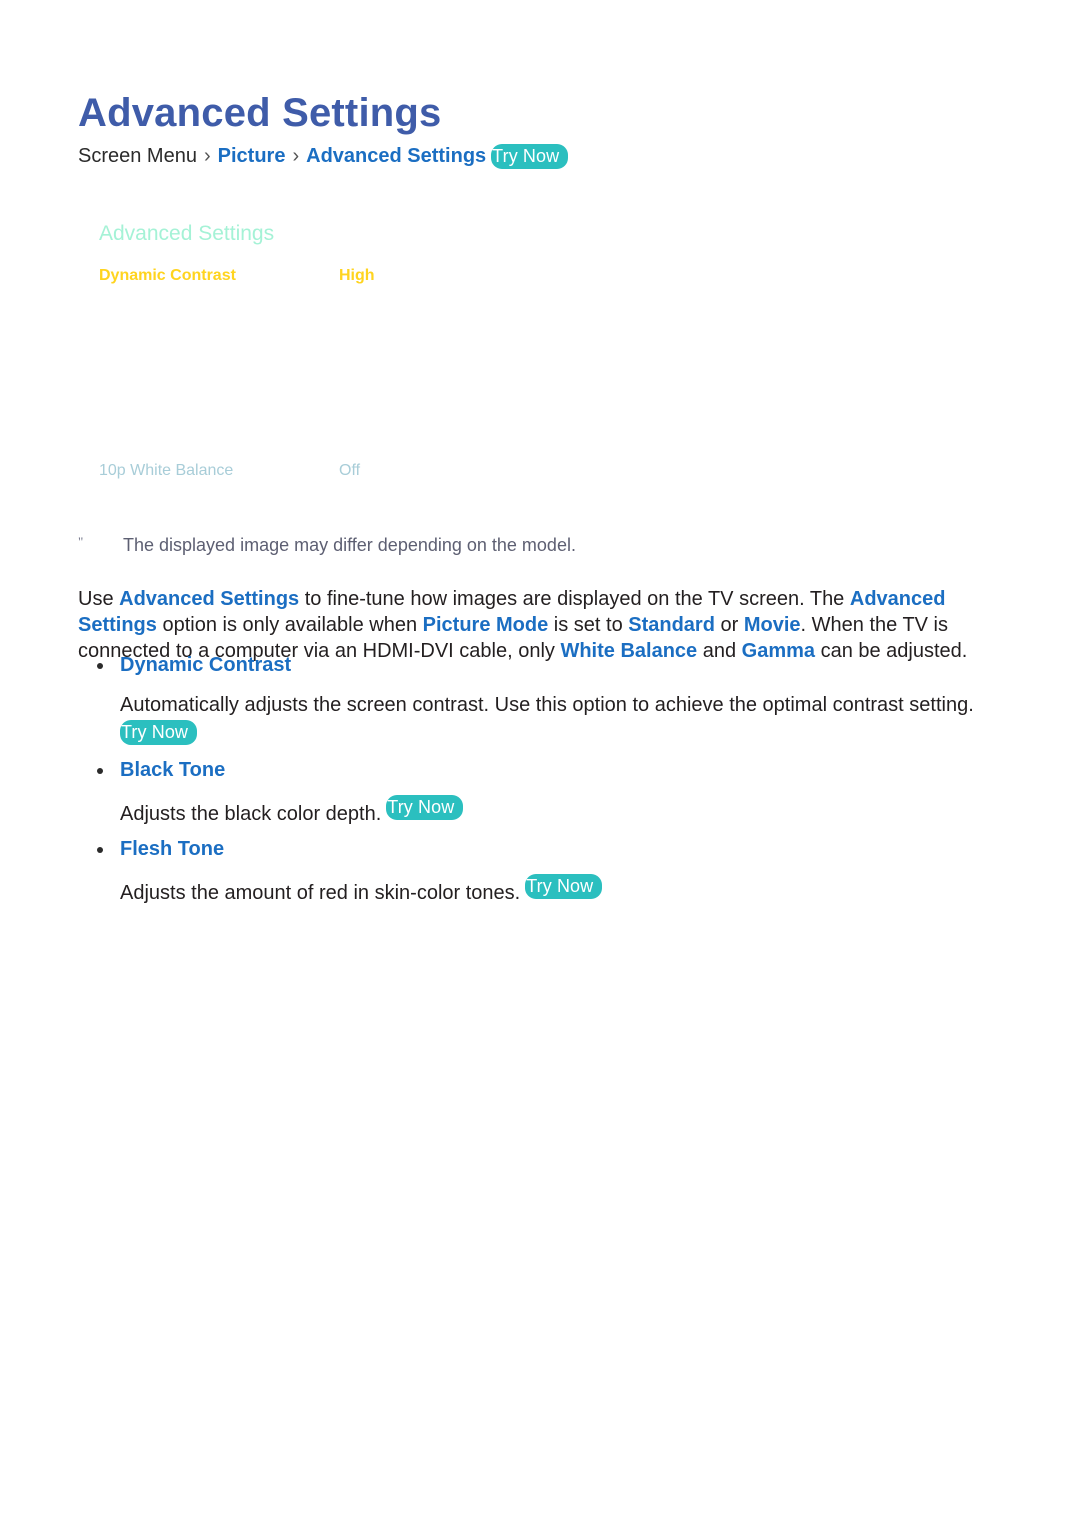 The width and height of the screenshot is (1080, 1527). What do you see at coordinates (530, 156) in the screenshot?
I see `try-now-badge-breadcrumb: Try Now` at bounding box center [530, 156].